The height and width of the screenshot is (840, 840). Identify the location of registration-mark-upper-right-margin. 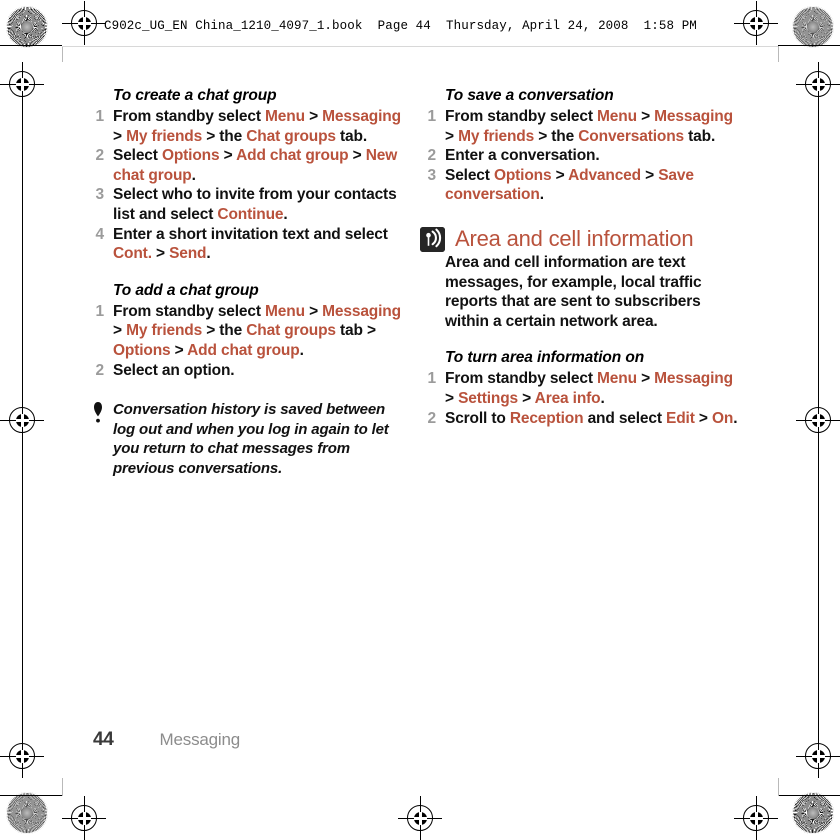
(818, 84).